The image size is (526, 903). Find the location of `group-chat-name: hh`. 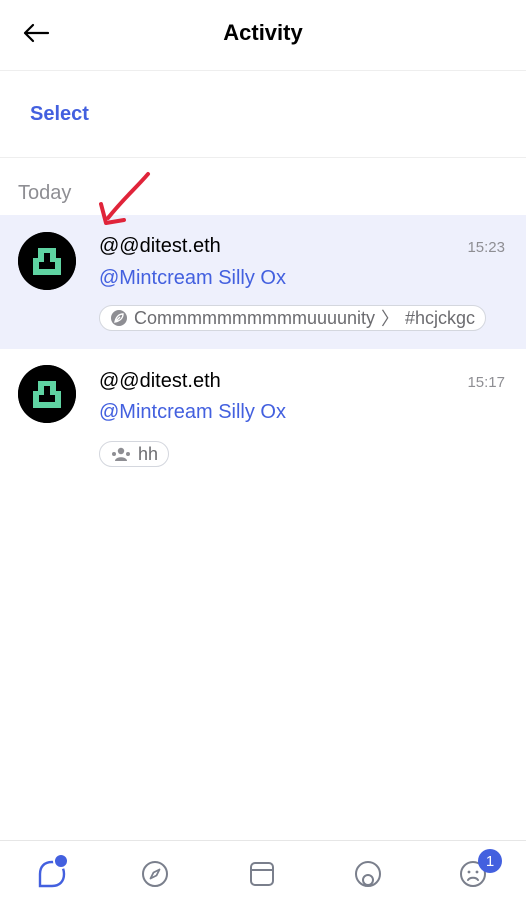

group-chat-name: hh is located at coordinates (148, 453).